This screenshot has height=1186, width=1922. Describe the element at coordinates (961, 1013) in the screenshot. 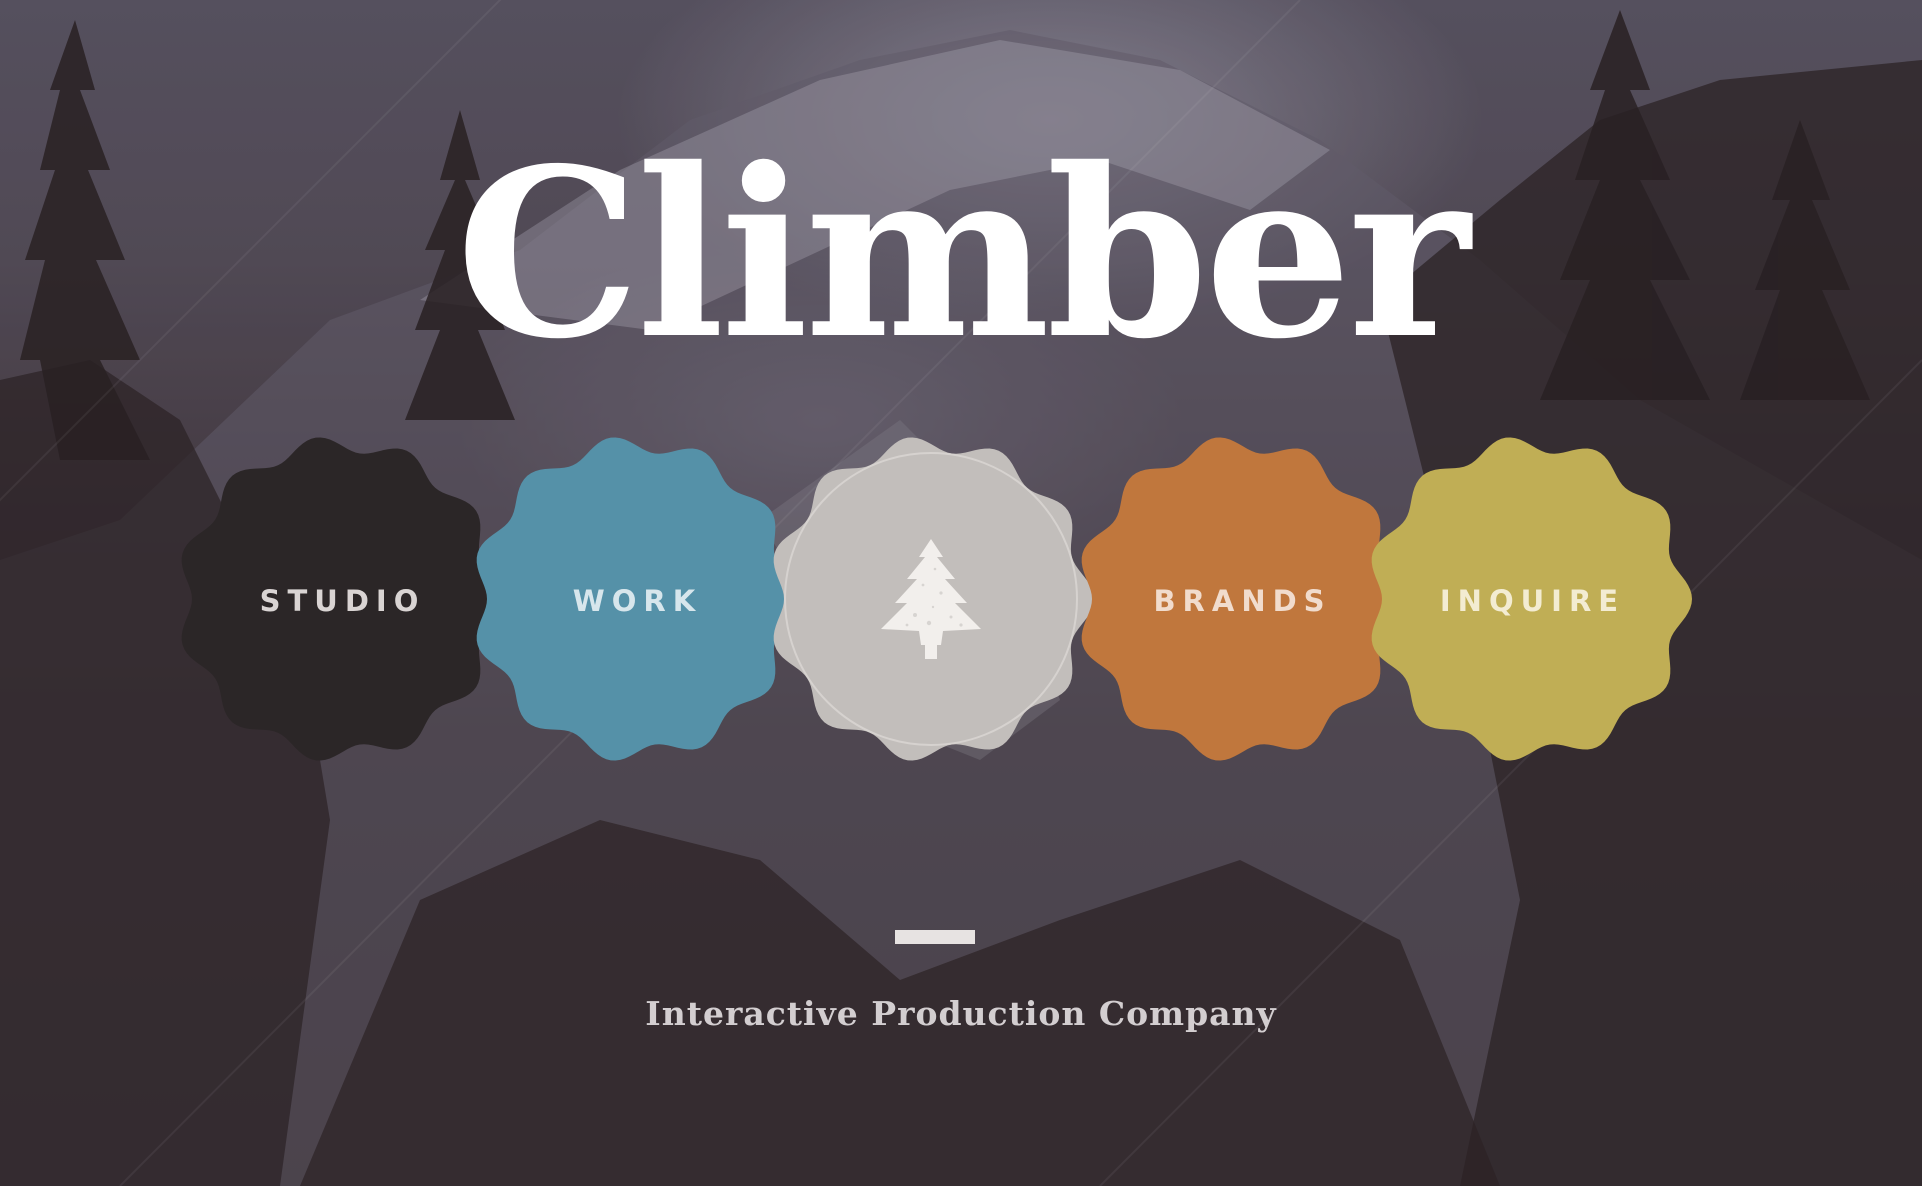

I see `site-tagline: Interactive Production Company` at that location.